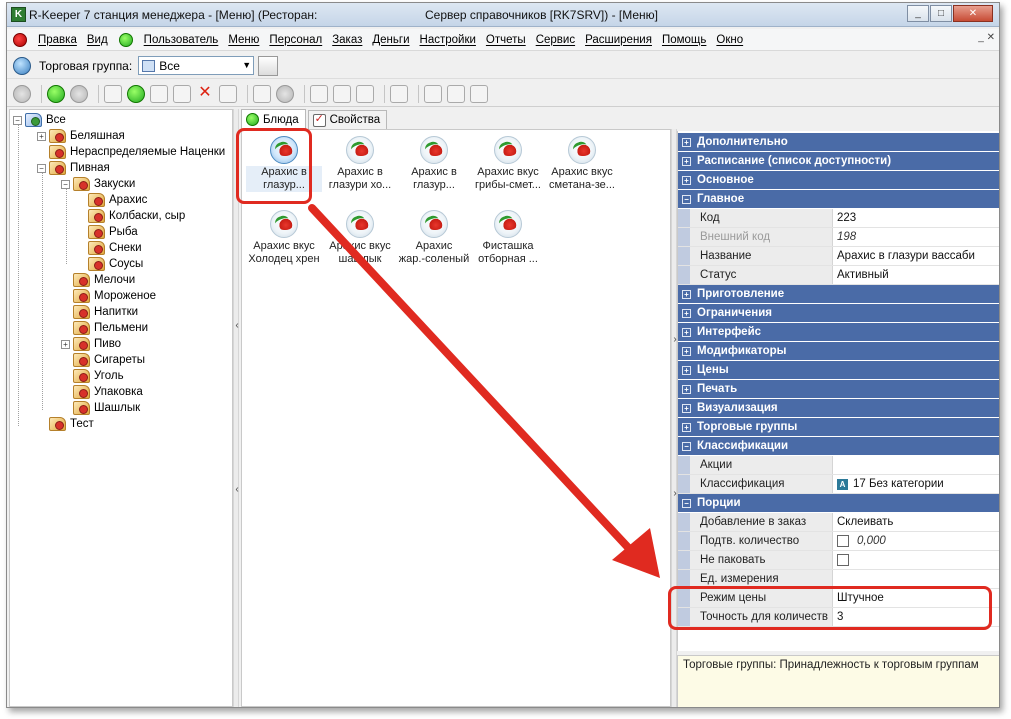 This screenshot has height=719, width=1011. I want to click on prop-value: Арахис в глазури вассаби, so click(916, 256).